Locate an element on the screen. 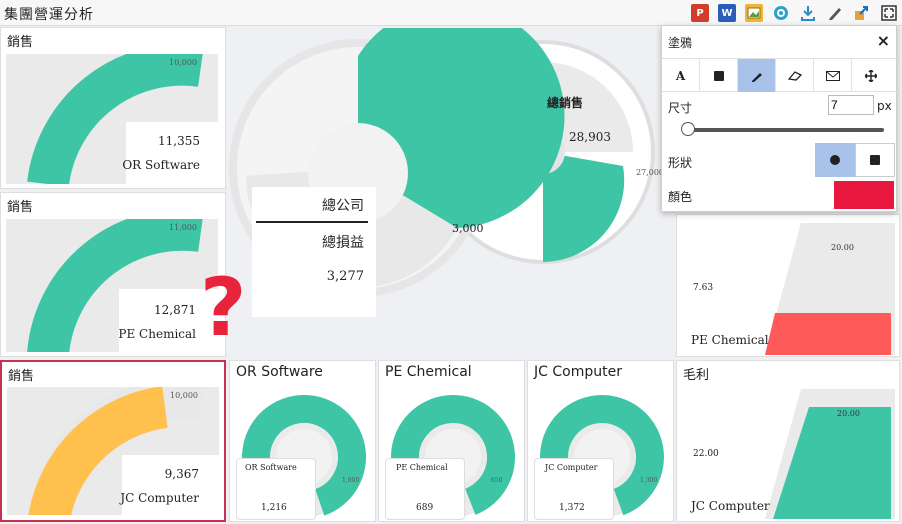  powerpoint-icon: P is located at coordinates (700, 13).